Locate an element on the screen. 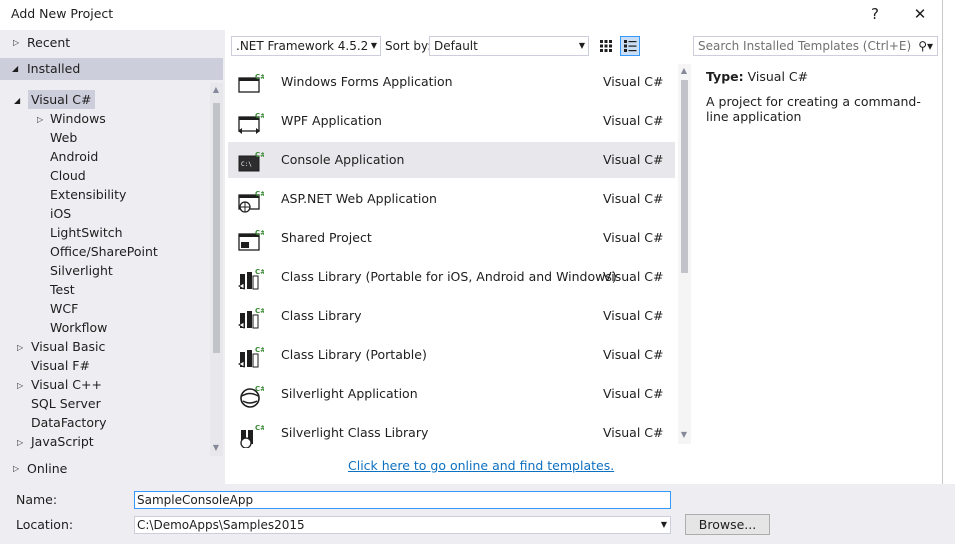 The width and height of the screenshot is (955, 544). tree-item: LightSwitch is located at coordinates (86, 232).